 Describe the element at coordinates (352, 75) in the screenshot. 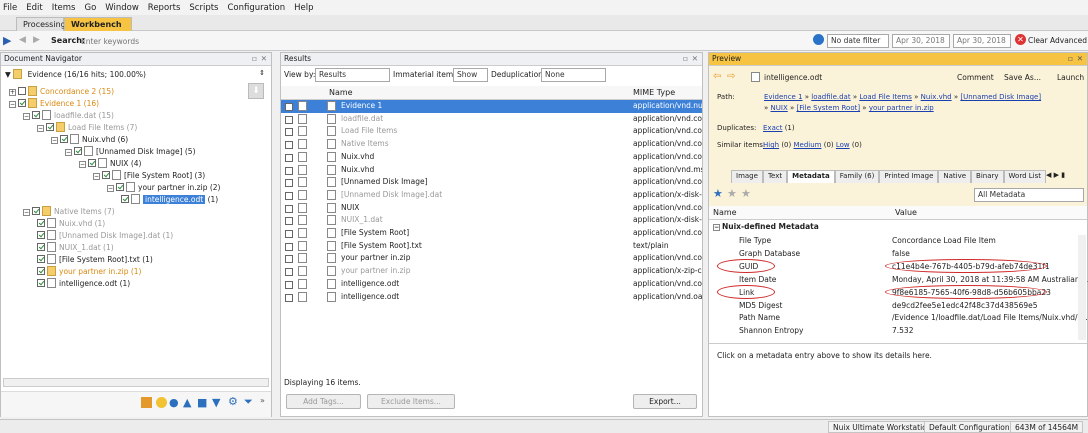

I see `view-by-select: Results` at that location.